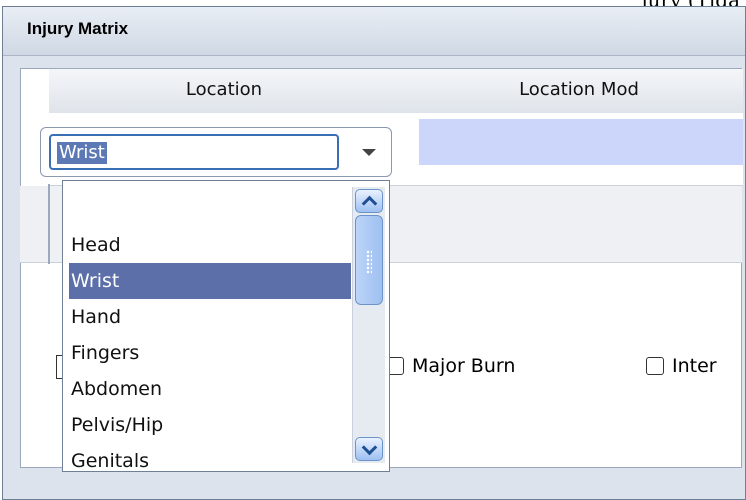 The height and width of the screenshot is (500, 746). What do you see at coordinates (82, 153) in the screenshot?
I see `location-combo-value: Wrist` at bounding box center [82, 153].